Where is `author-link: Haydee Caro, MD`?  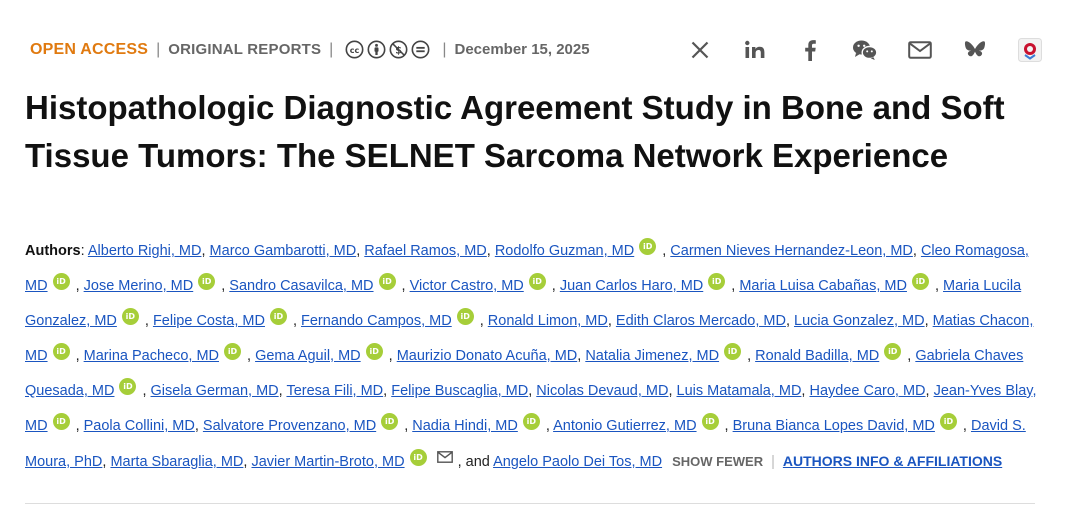
author-link: Haydee Caro, MD is located at coordinates (867, 391).